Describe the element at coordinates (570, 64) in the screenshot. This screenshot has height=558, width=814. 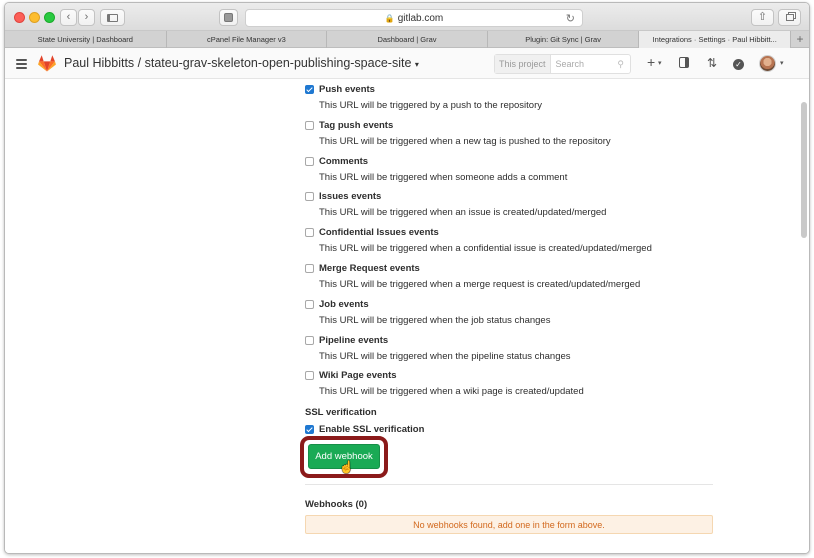
I see `search-placeholder: Search` at that location.